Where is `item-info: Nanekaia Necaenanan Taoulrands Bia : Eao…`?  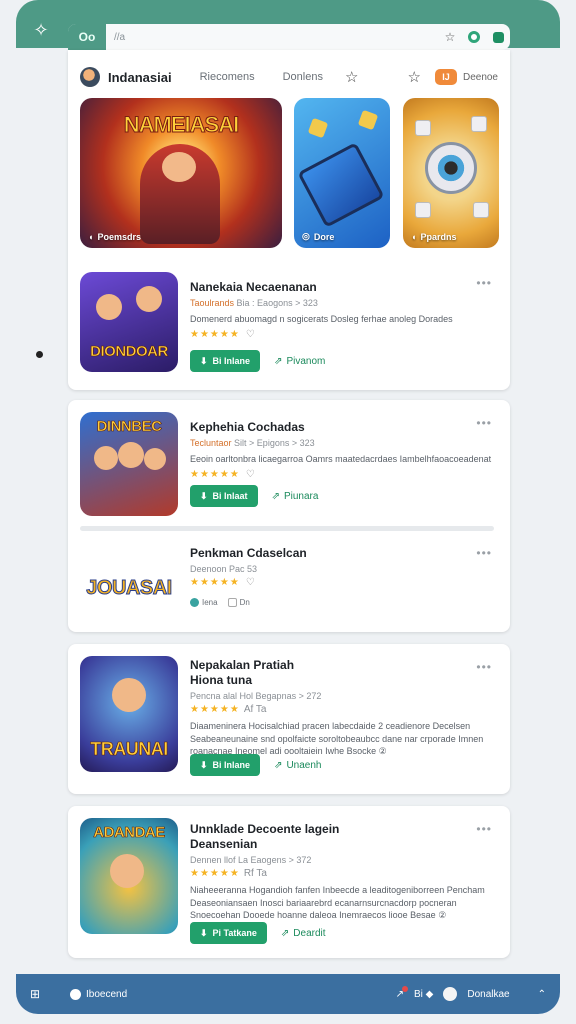
item-info: Nanekaia Necaenanan Taoulrands Bia : Eao… is located at coordinates (344, 310).